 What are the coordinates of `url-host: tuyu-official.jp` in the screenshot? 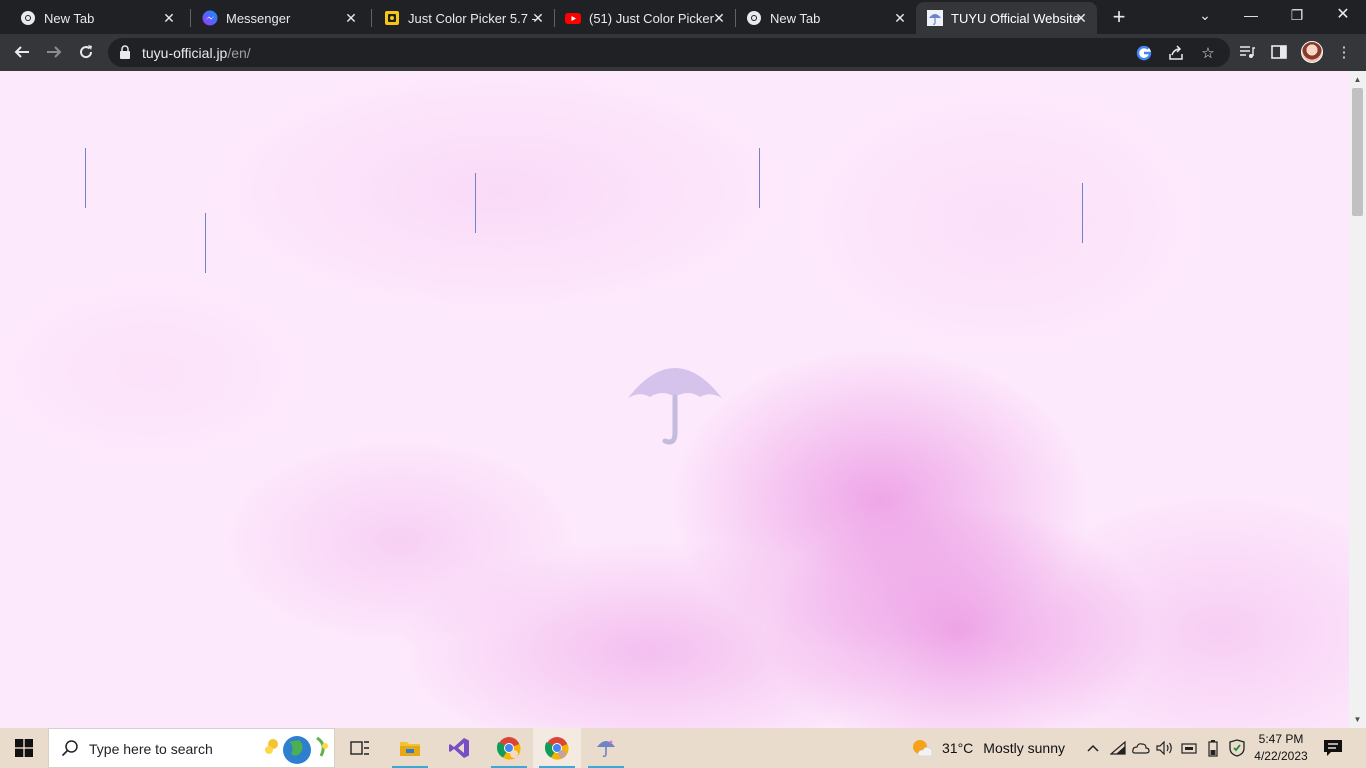 It's located at (185, 53).